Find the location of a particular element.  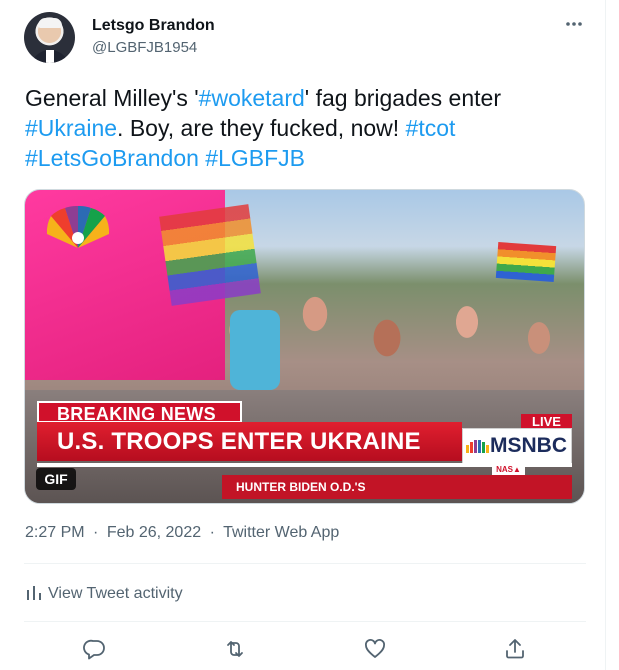

hashtag-link: #woketard is located at coordinates (252, 98).